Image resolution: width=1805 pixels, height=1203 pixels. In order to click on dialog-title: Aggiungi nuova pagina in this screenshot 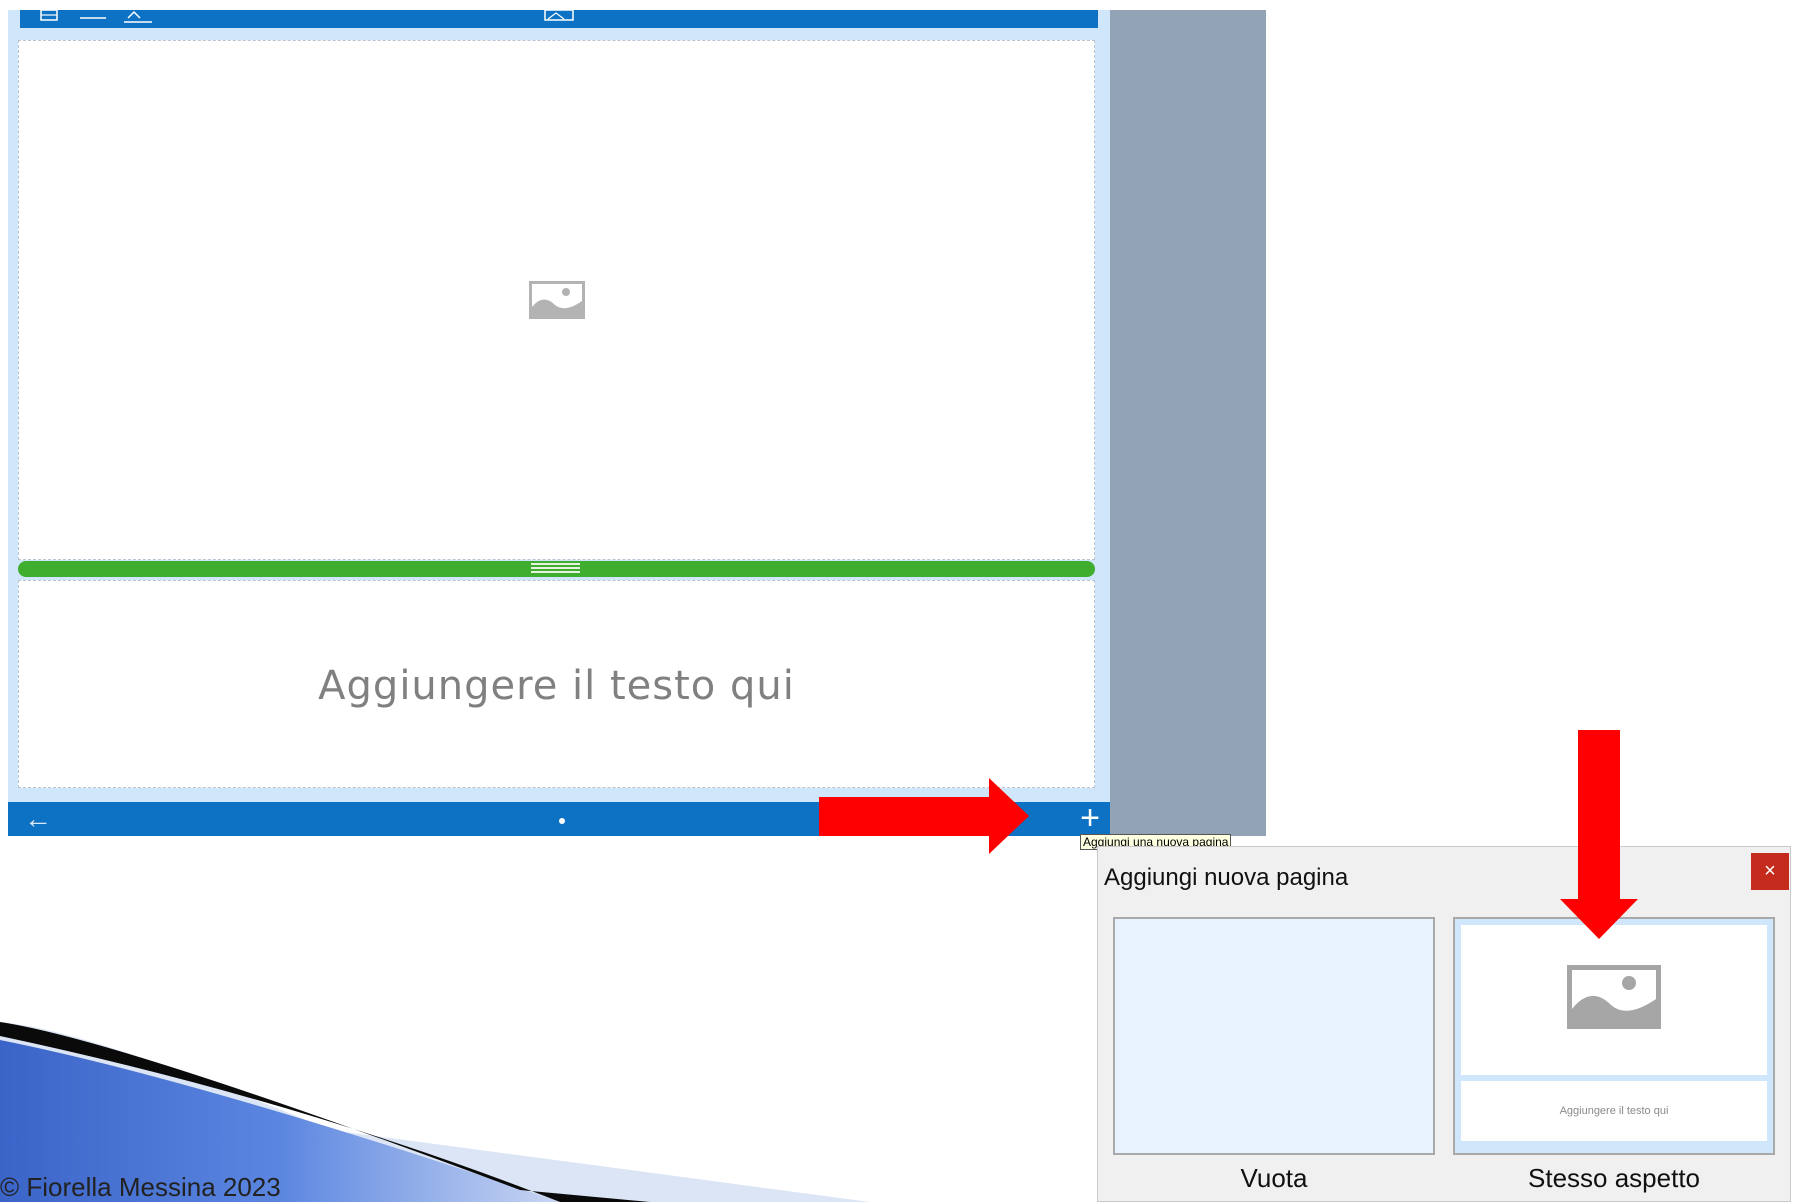, I will do `click(1226, 877)`.